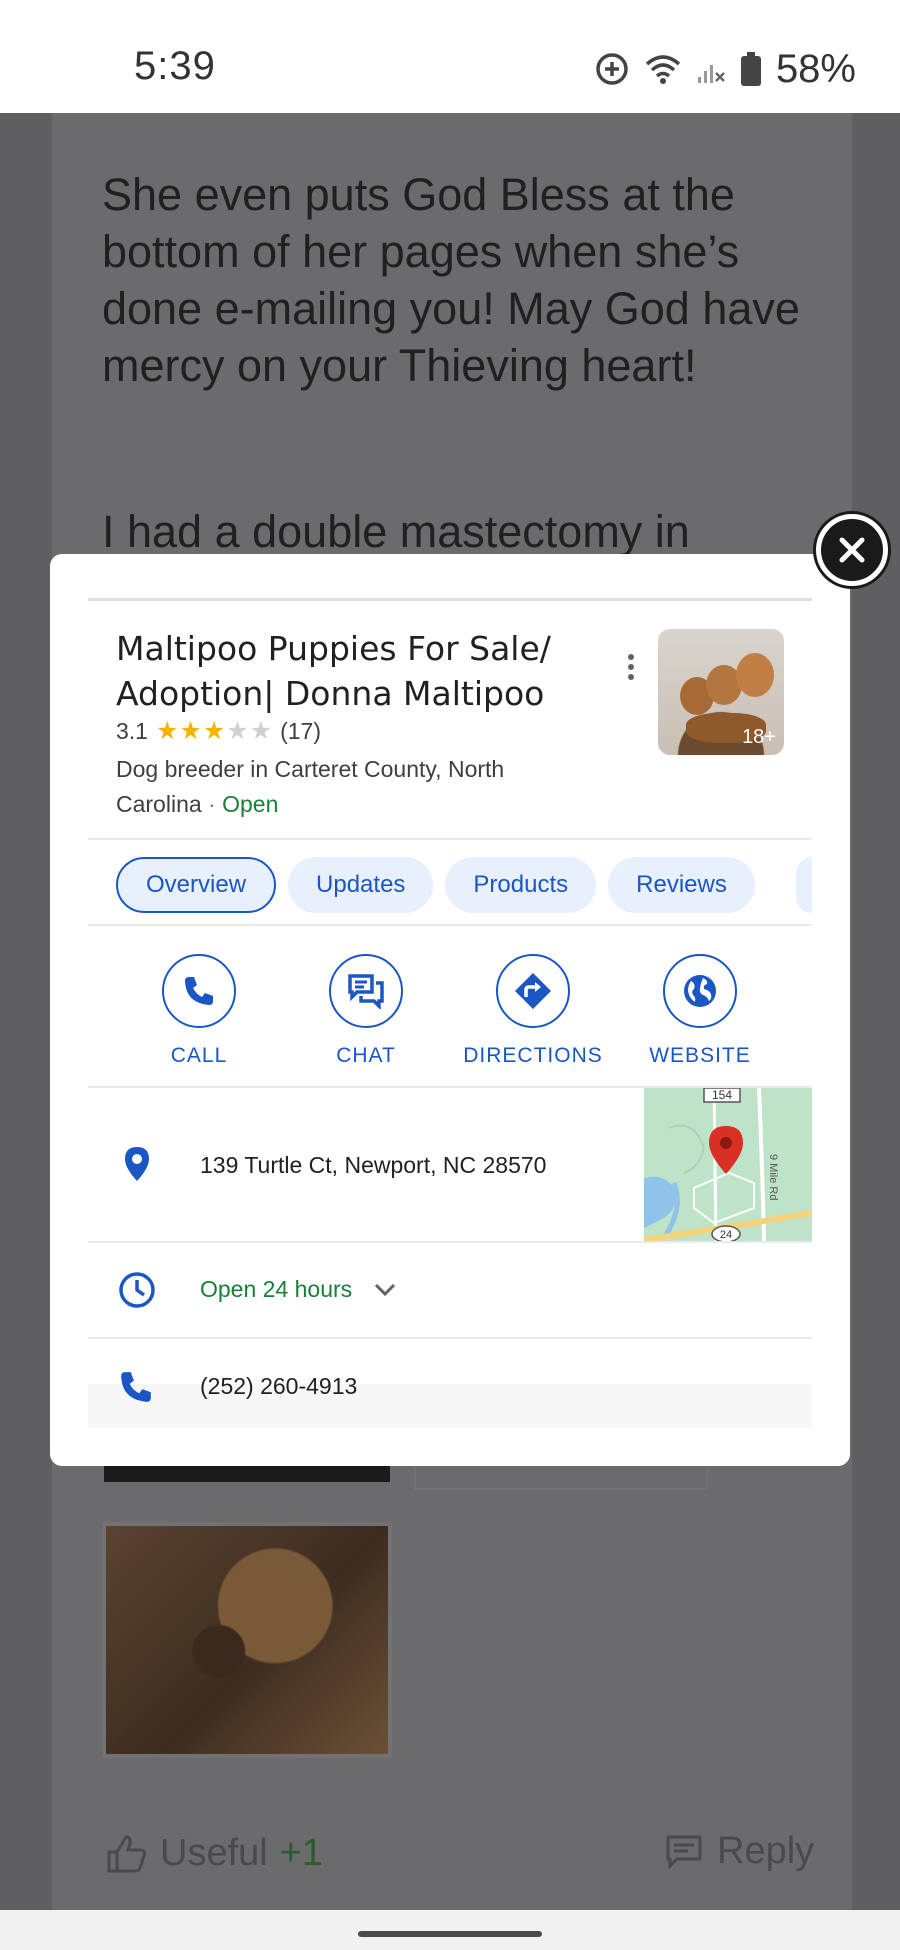 Image resolution: width=900 pixels, height=1950 pixels. Describe the element at coordinates (450, 1406) in the screenshot. I see `place-card-footer` at that location.